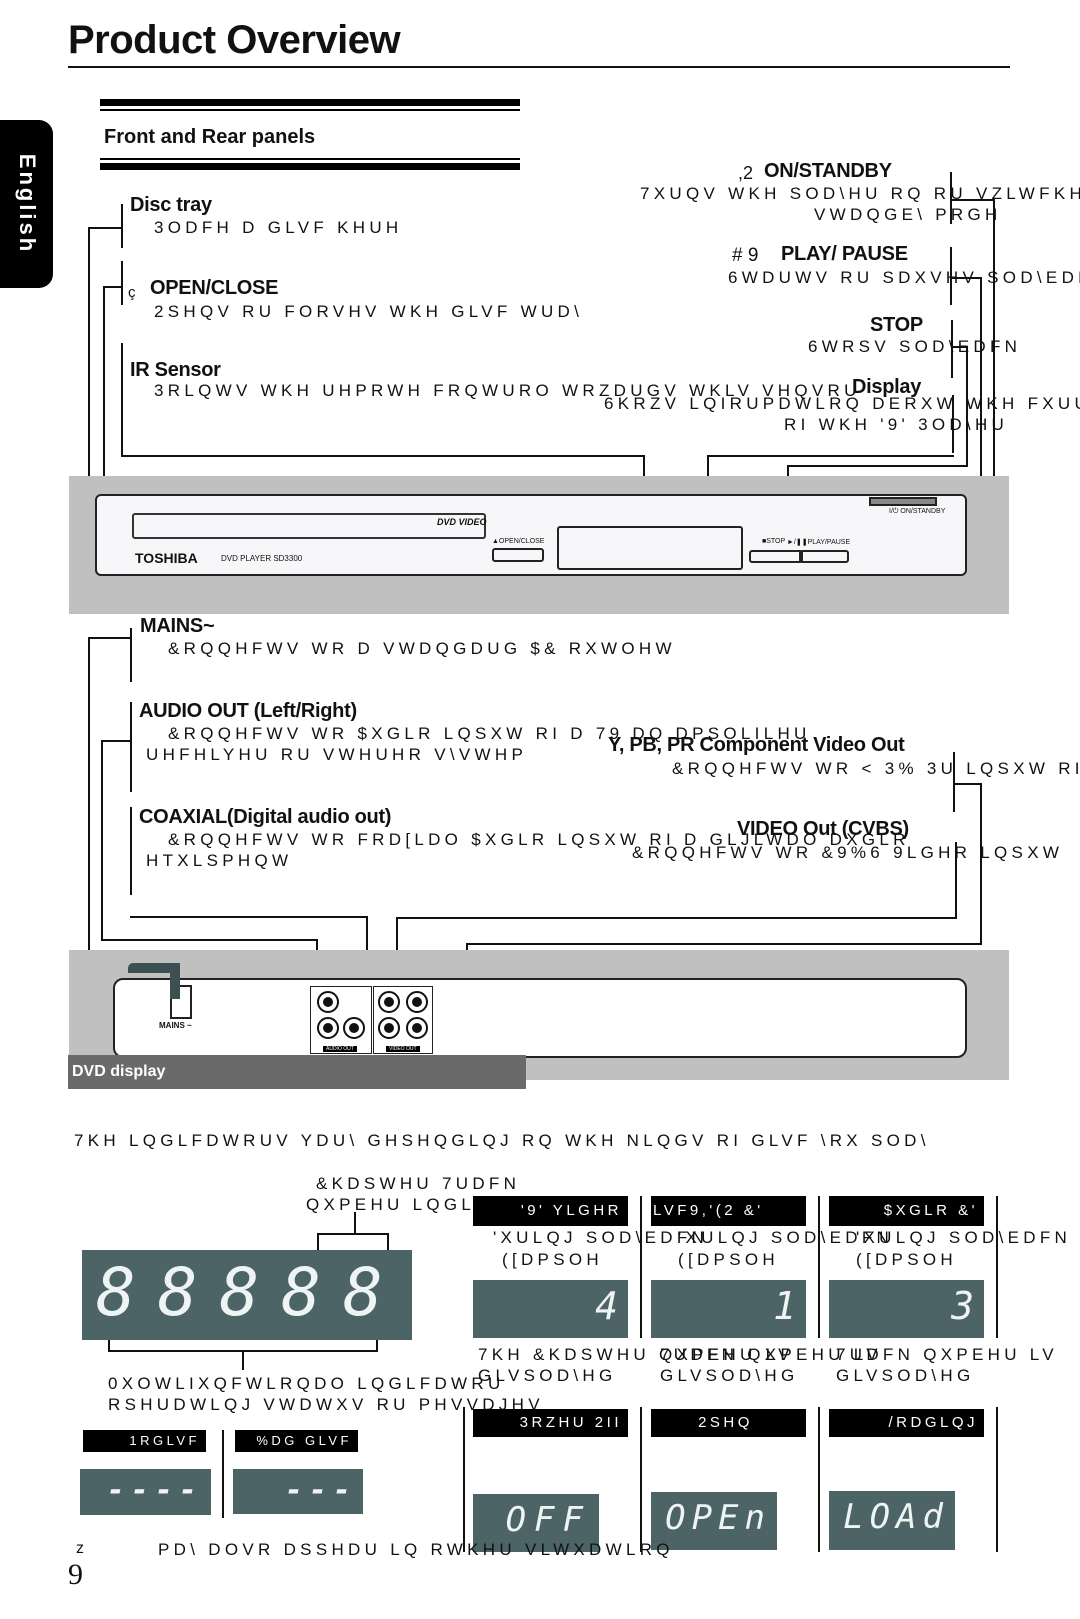 The image size is (1080, 1619). I want to click on footnote-marker: z, so click(80, 1548).